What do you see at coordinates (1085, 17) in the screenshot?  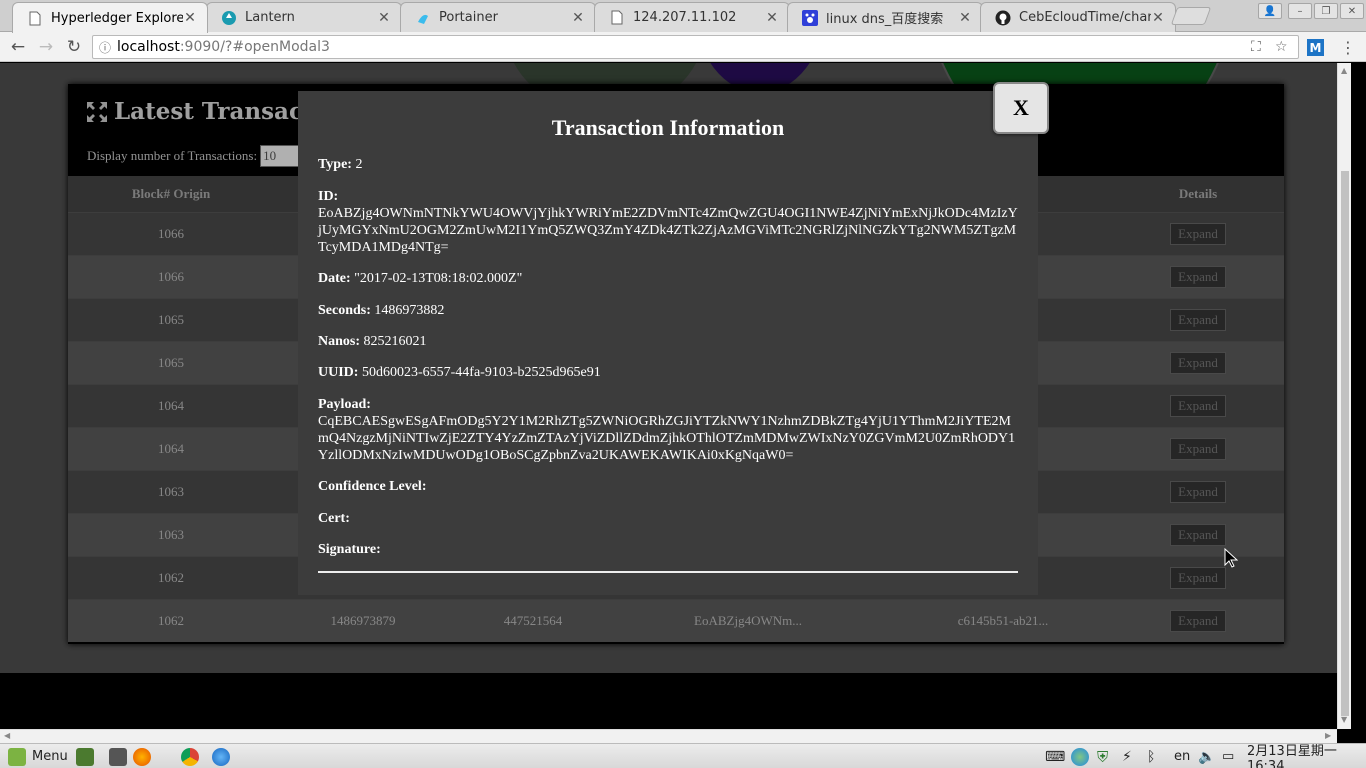 I see `tab-title: CebEcloudTime/charity` at bounding box center [1085, 17].